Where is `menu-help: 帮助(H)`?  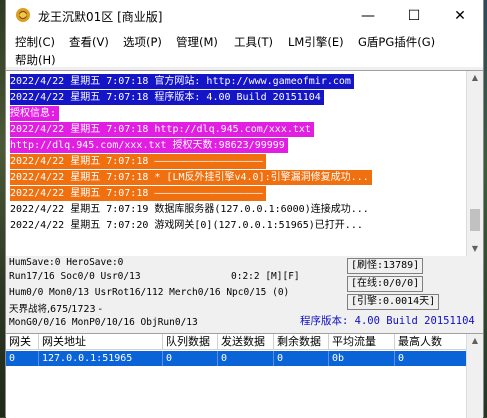 menu-help: 帮助(H) is located at coordinates (35, 60).